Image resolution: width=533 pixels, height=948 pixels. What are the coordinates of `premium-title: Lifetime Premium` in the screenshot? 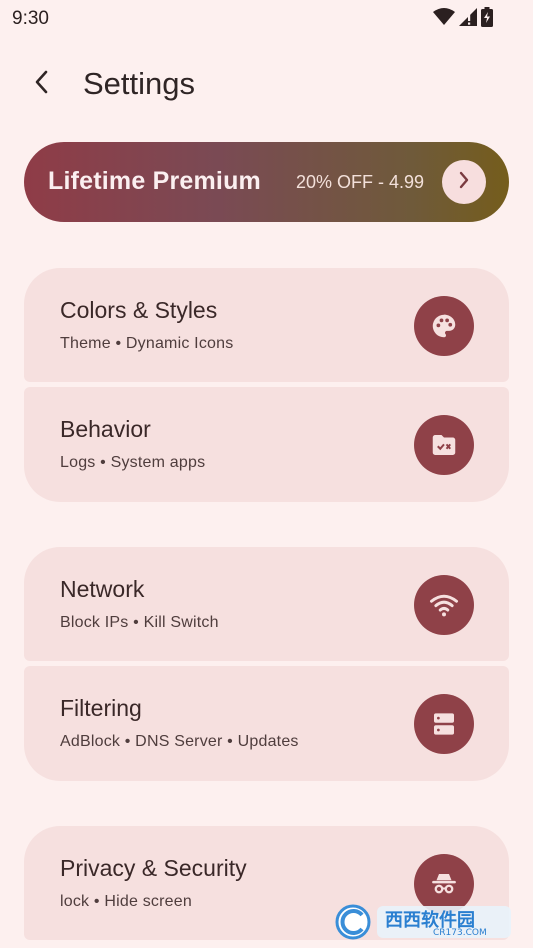 It's located at (154, 181).